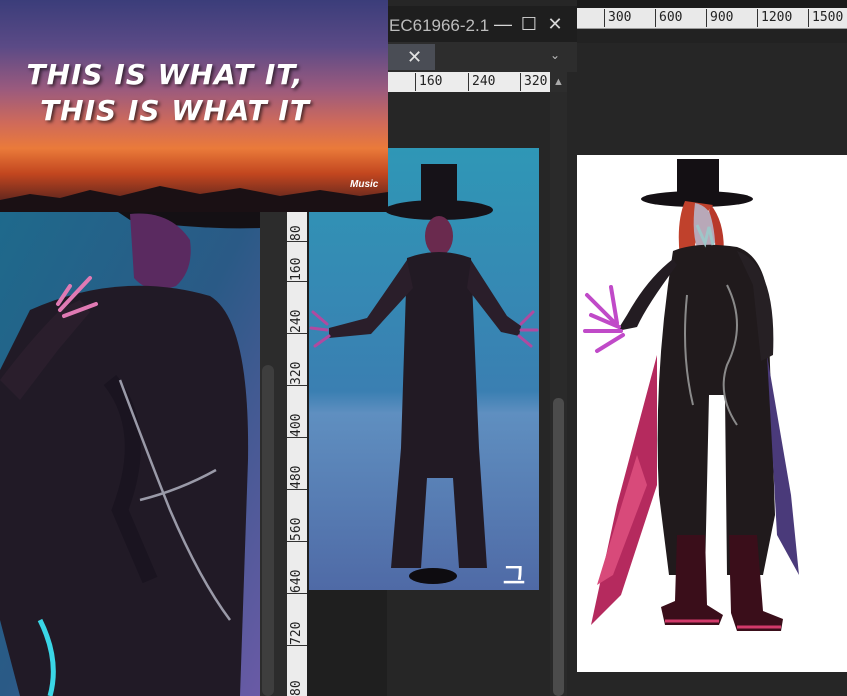  Describe the element at coordinates (297, 471) in the screenshot. I see `ruler-tick: 480` at that location.